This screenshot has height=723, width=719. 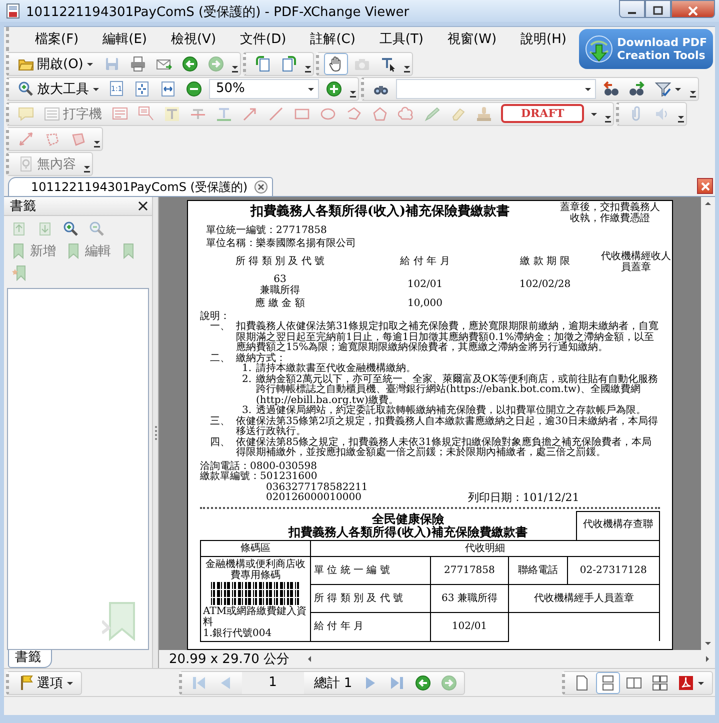 I want to click on bookmark-up-icon, so click(x=19, y=229).